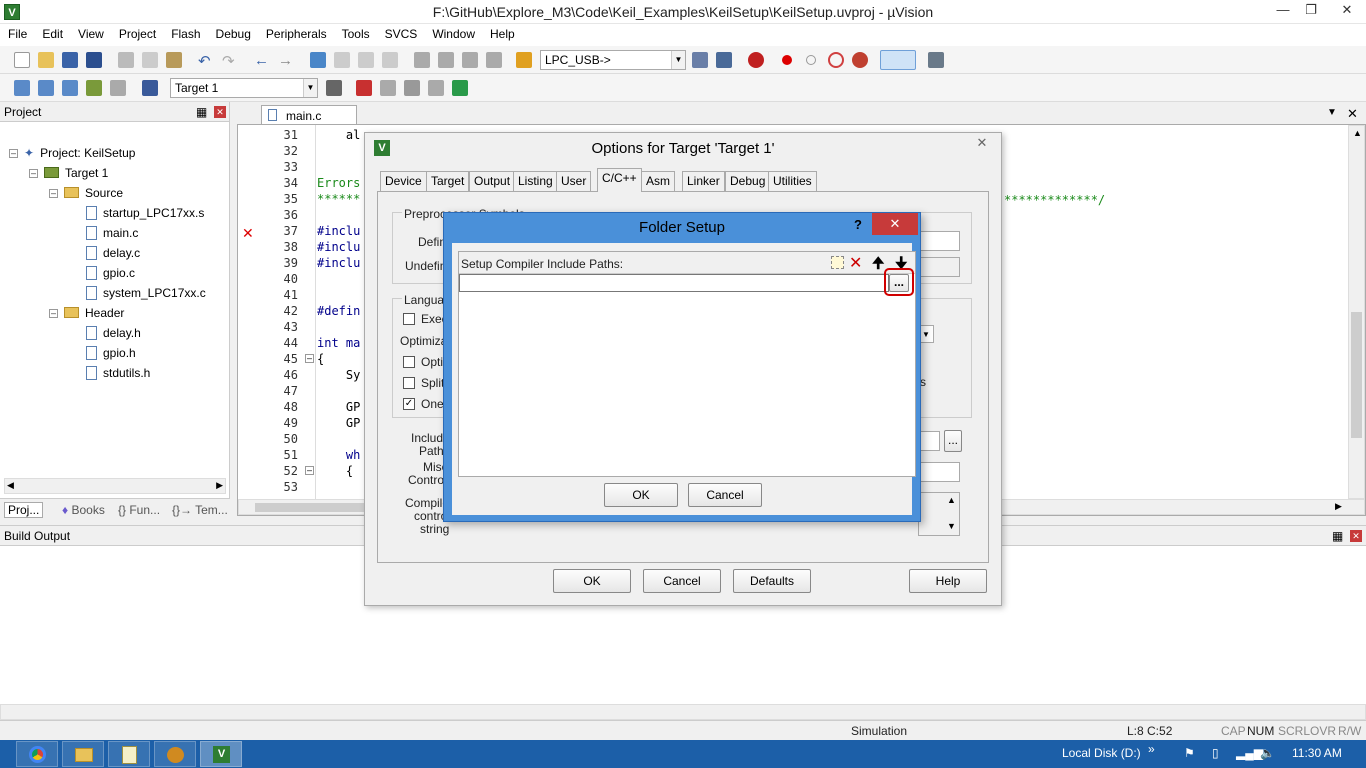  I want to click on folder-ok-button: OK, so click(641, 495).